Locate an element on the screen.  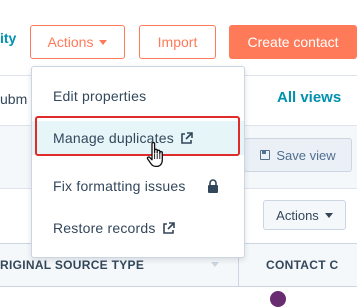
column-header-original-source-type: RIGINAL SOURCE TYPE is located at coordinates (72, 265).